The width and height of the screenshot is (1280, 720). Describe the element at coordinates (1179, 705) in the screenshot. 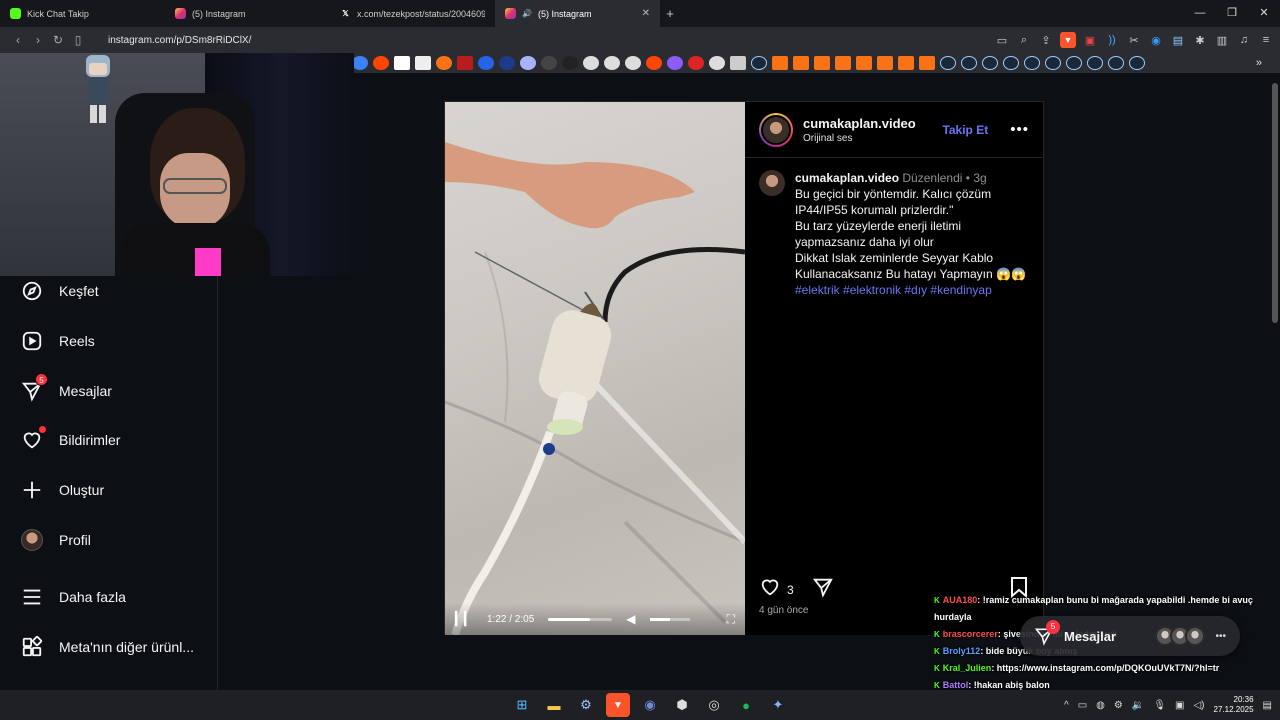

I see `network-icon: ▣` at that location.